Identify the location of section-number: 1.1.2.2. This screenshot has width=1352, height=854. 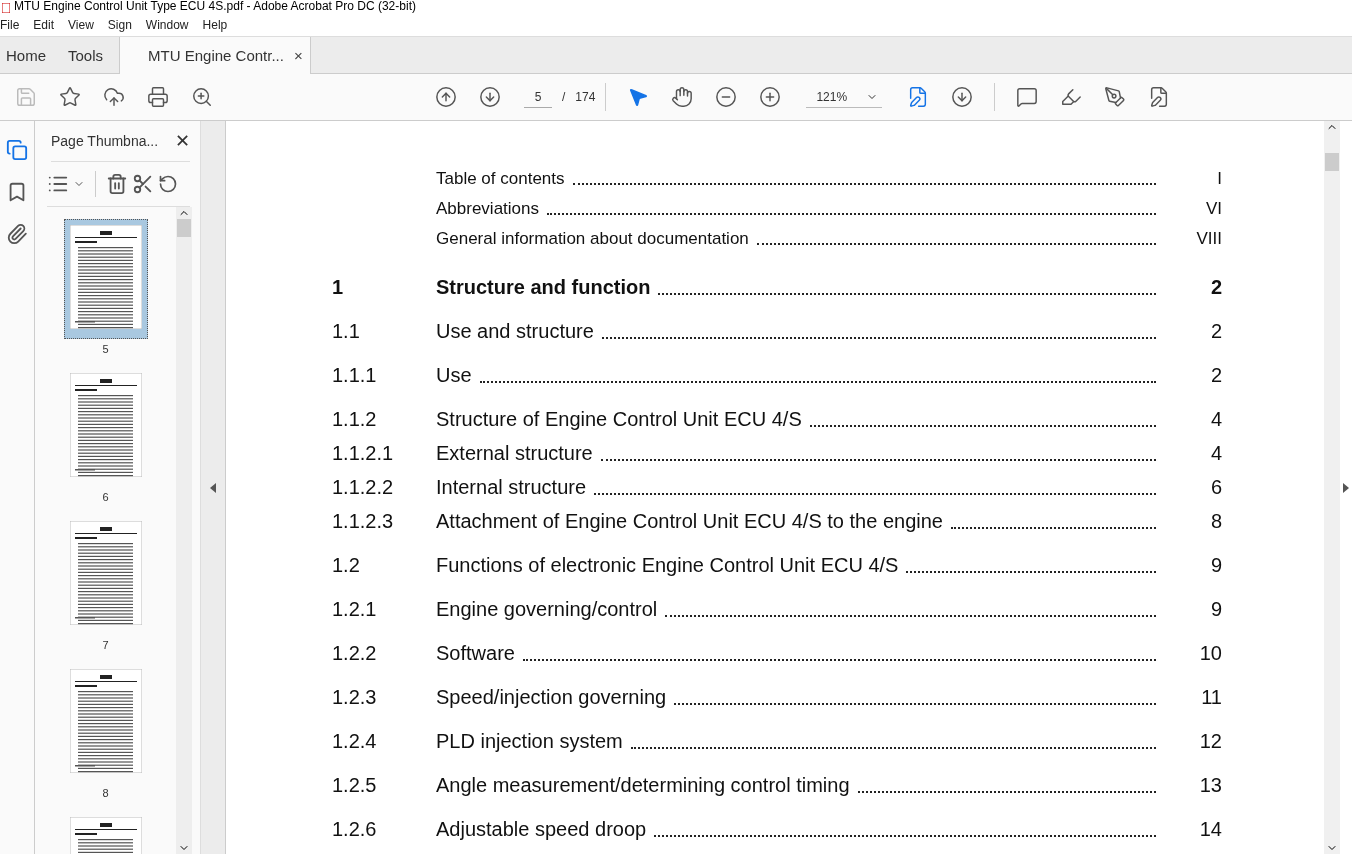
(363, 487).